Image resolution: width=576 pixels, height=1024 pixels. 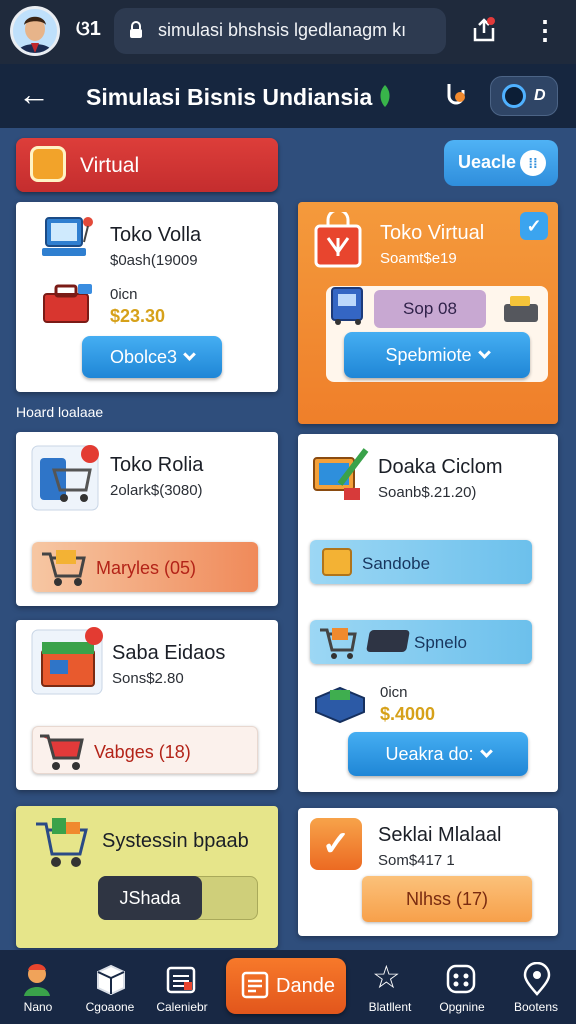 I want to click on list-icon, so click(x=255, y=985).